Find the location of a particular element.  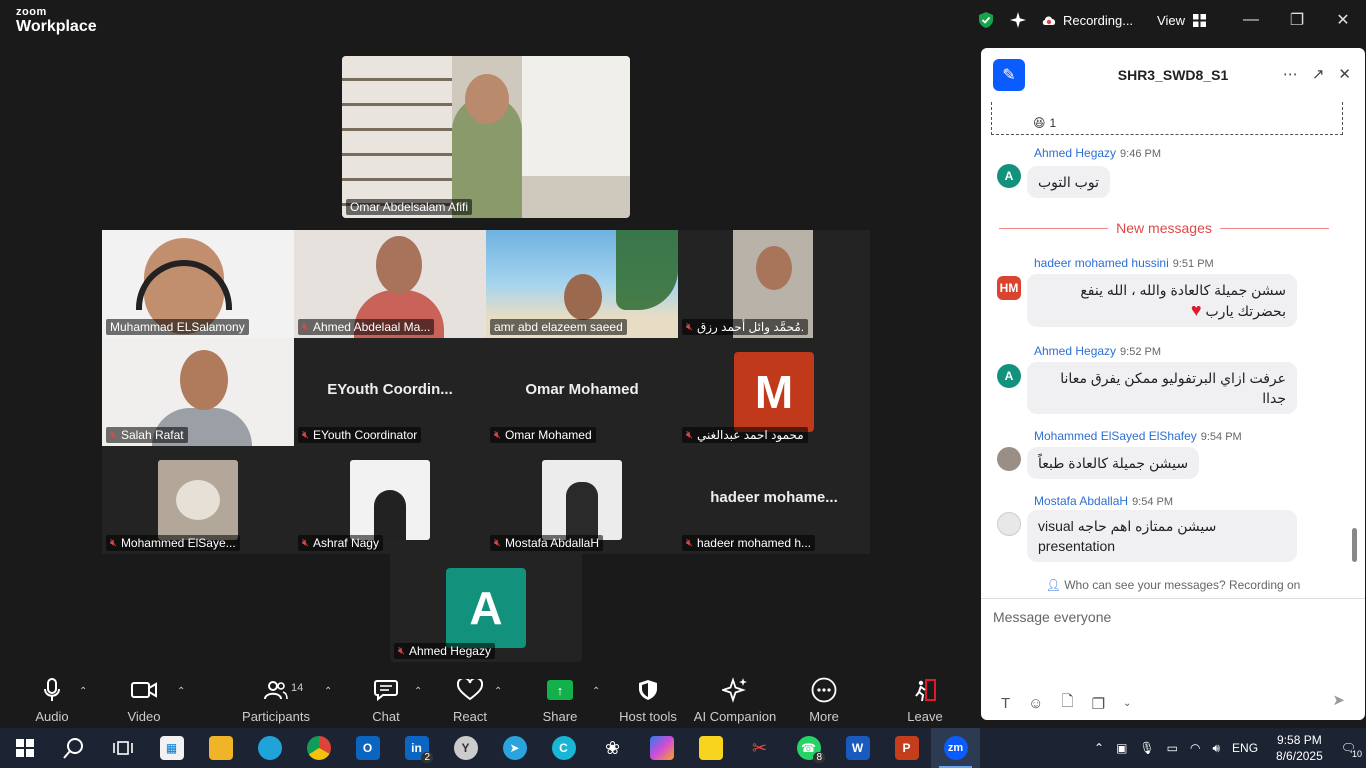

audio-button: Audio is located at coordinates (52, 700).